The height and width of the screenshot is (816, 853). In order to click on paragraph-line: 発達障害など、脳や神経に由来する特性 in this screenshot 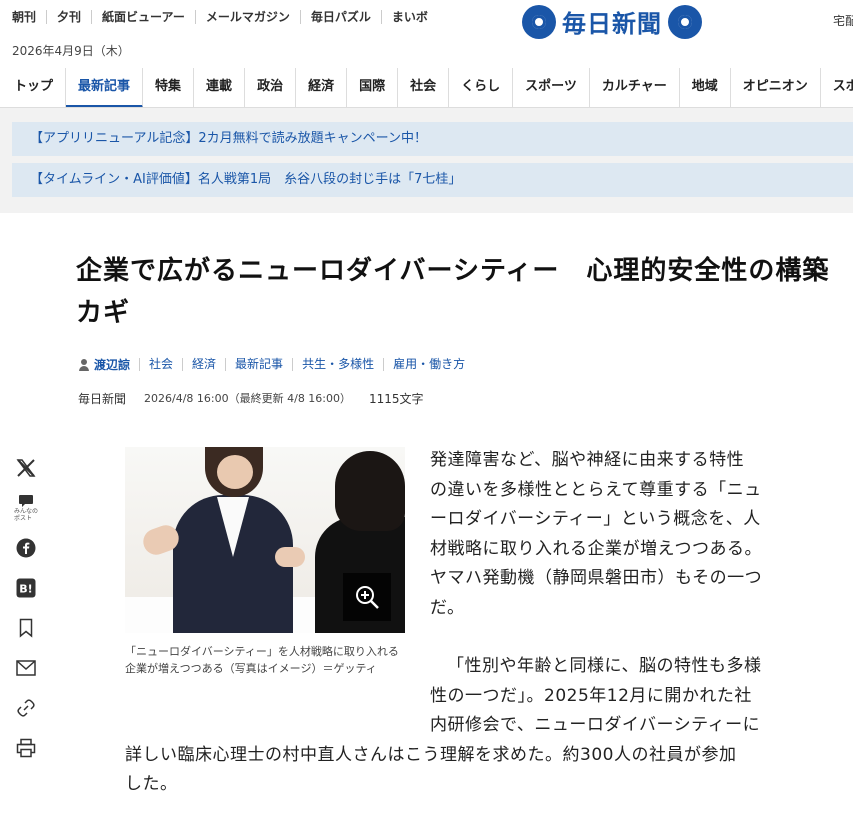, I will do `click(587, 460)`.